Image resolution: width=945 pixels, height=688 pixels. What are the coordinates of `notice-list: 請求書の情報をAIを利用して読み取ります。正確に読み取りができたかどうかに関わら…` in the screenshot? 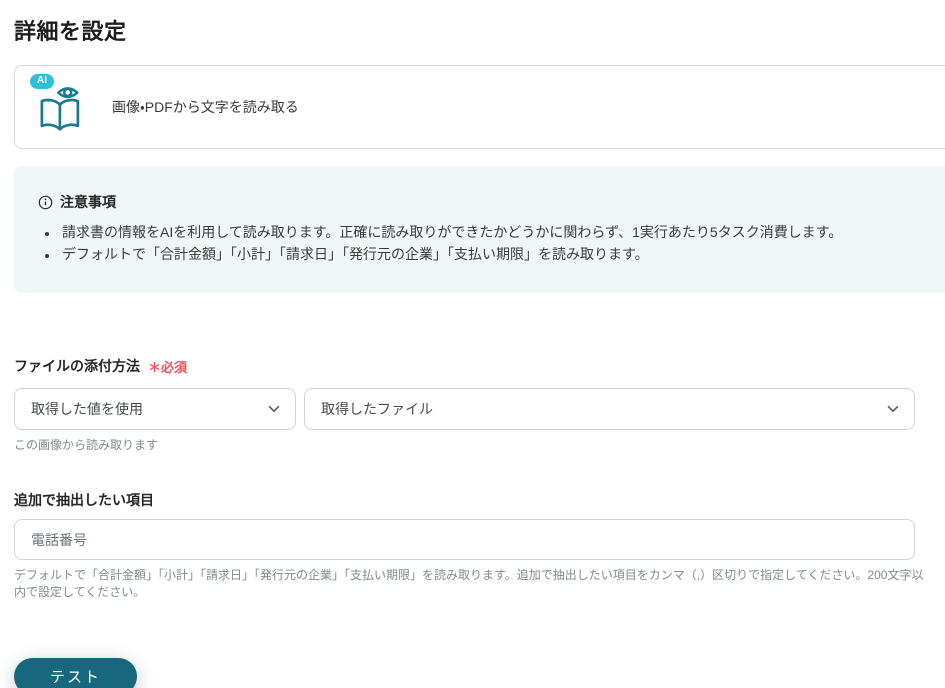 It's located at (497, 243).